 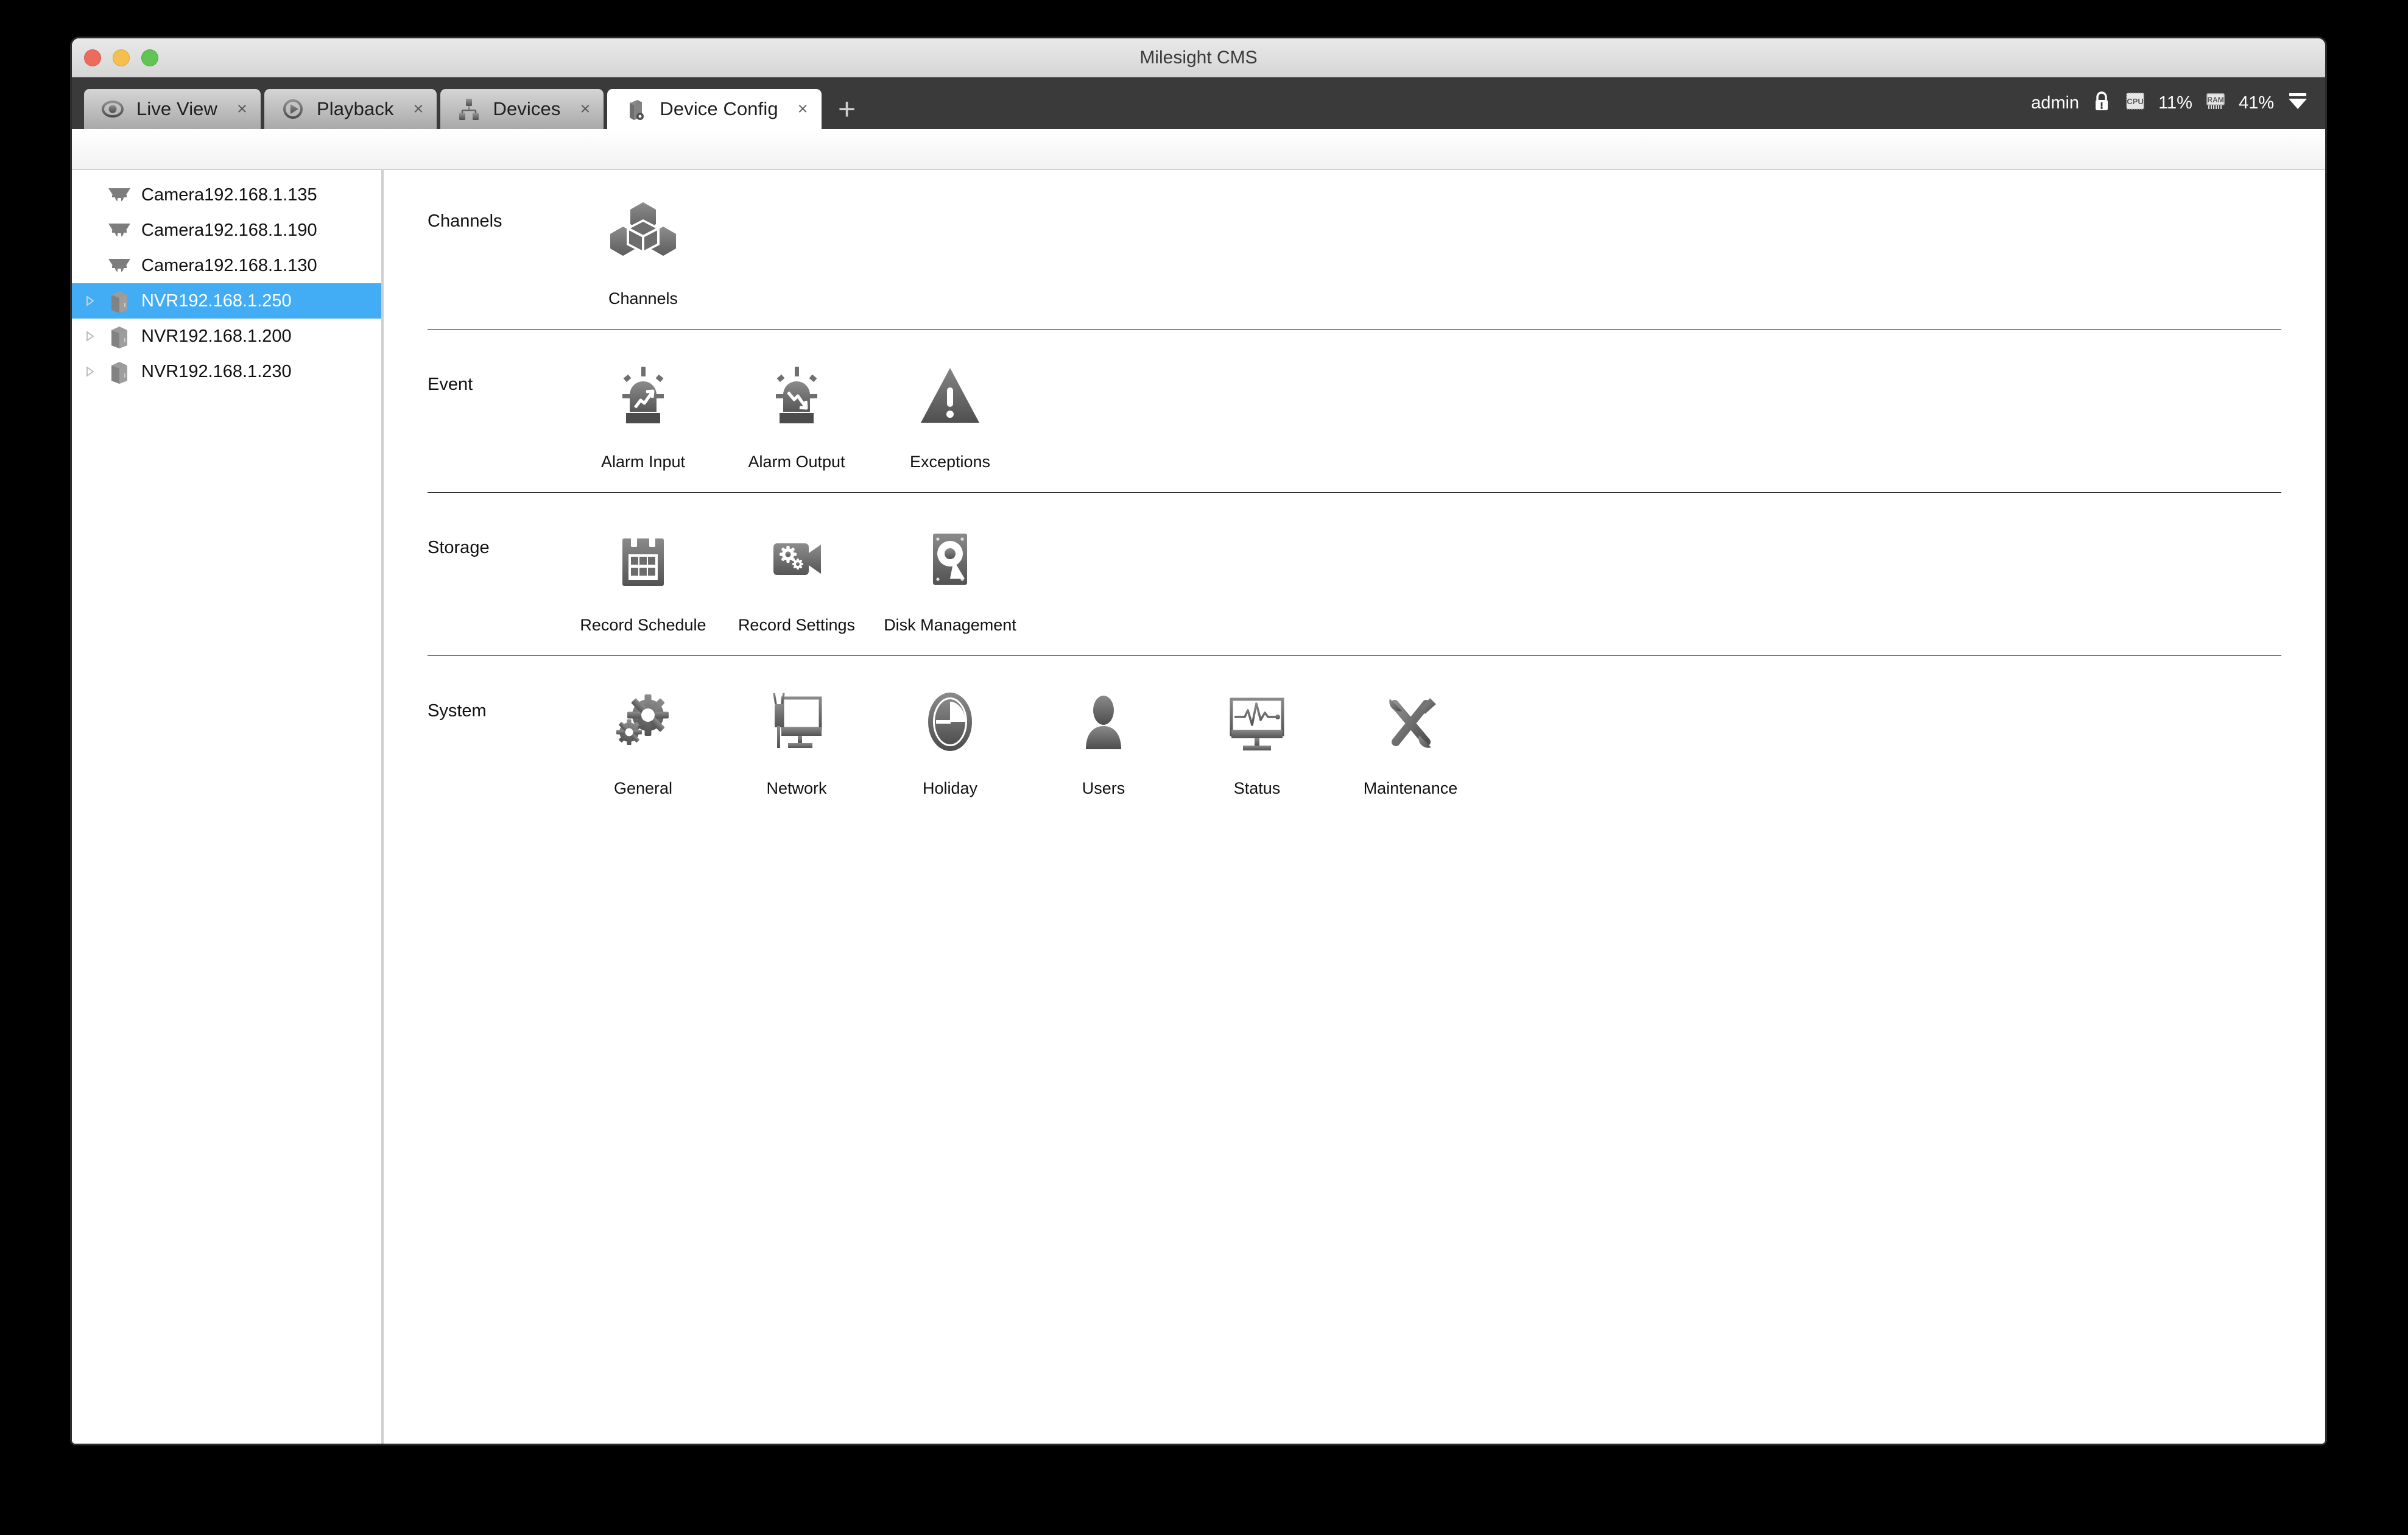 I want to click on status-bar: admin CPU 11% RAM 41%, so click(x=2170, y=103).